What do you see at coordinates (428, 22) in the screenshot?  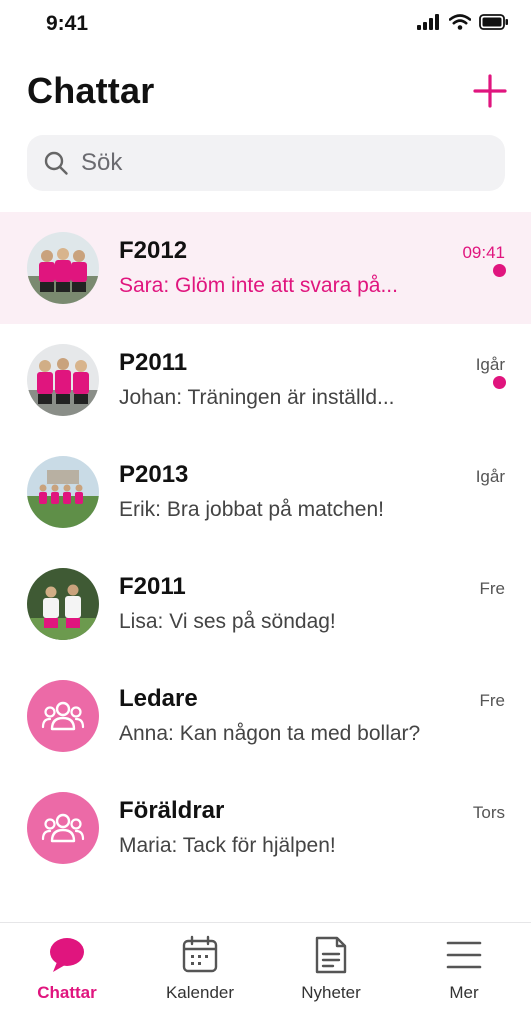 I see `signal-icon` at bounding box center [428, 22].